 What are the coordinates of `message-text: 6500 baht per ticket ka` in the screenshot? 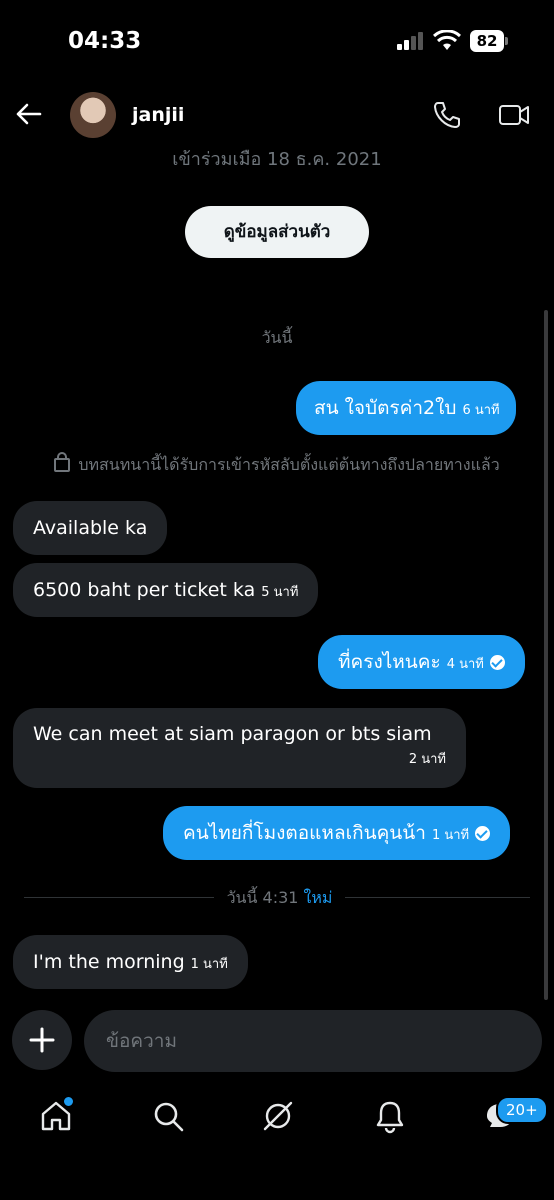 It's located at (144, 590).